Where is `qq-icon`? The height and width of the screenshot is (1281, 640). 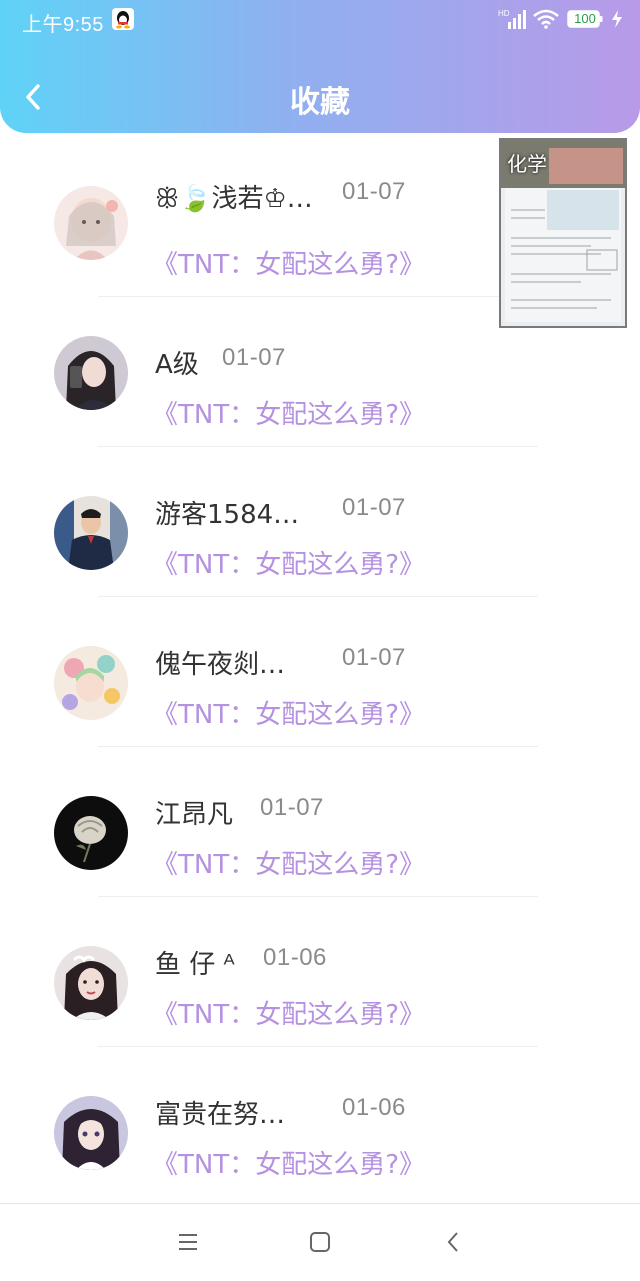 qq-icon is located at coordinates (123, 19).